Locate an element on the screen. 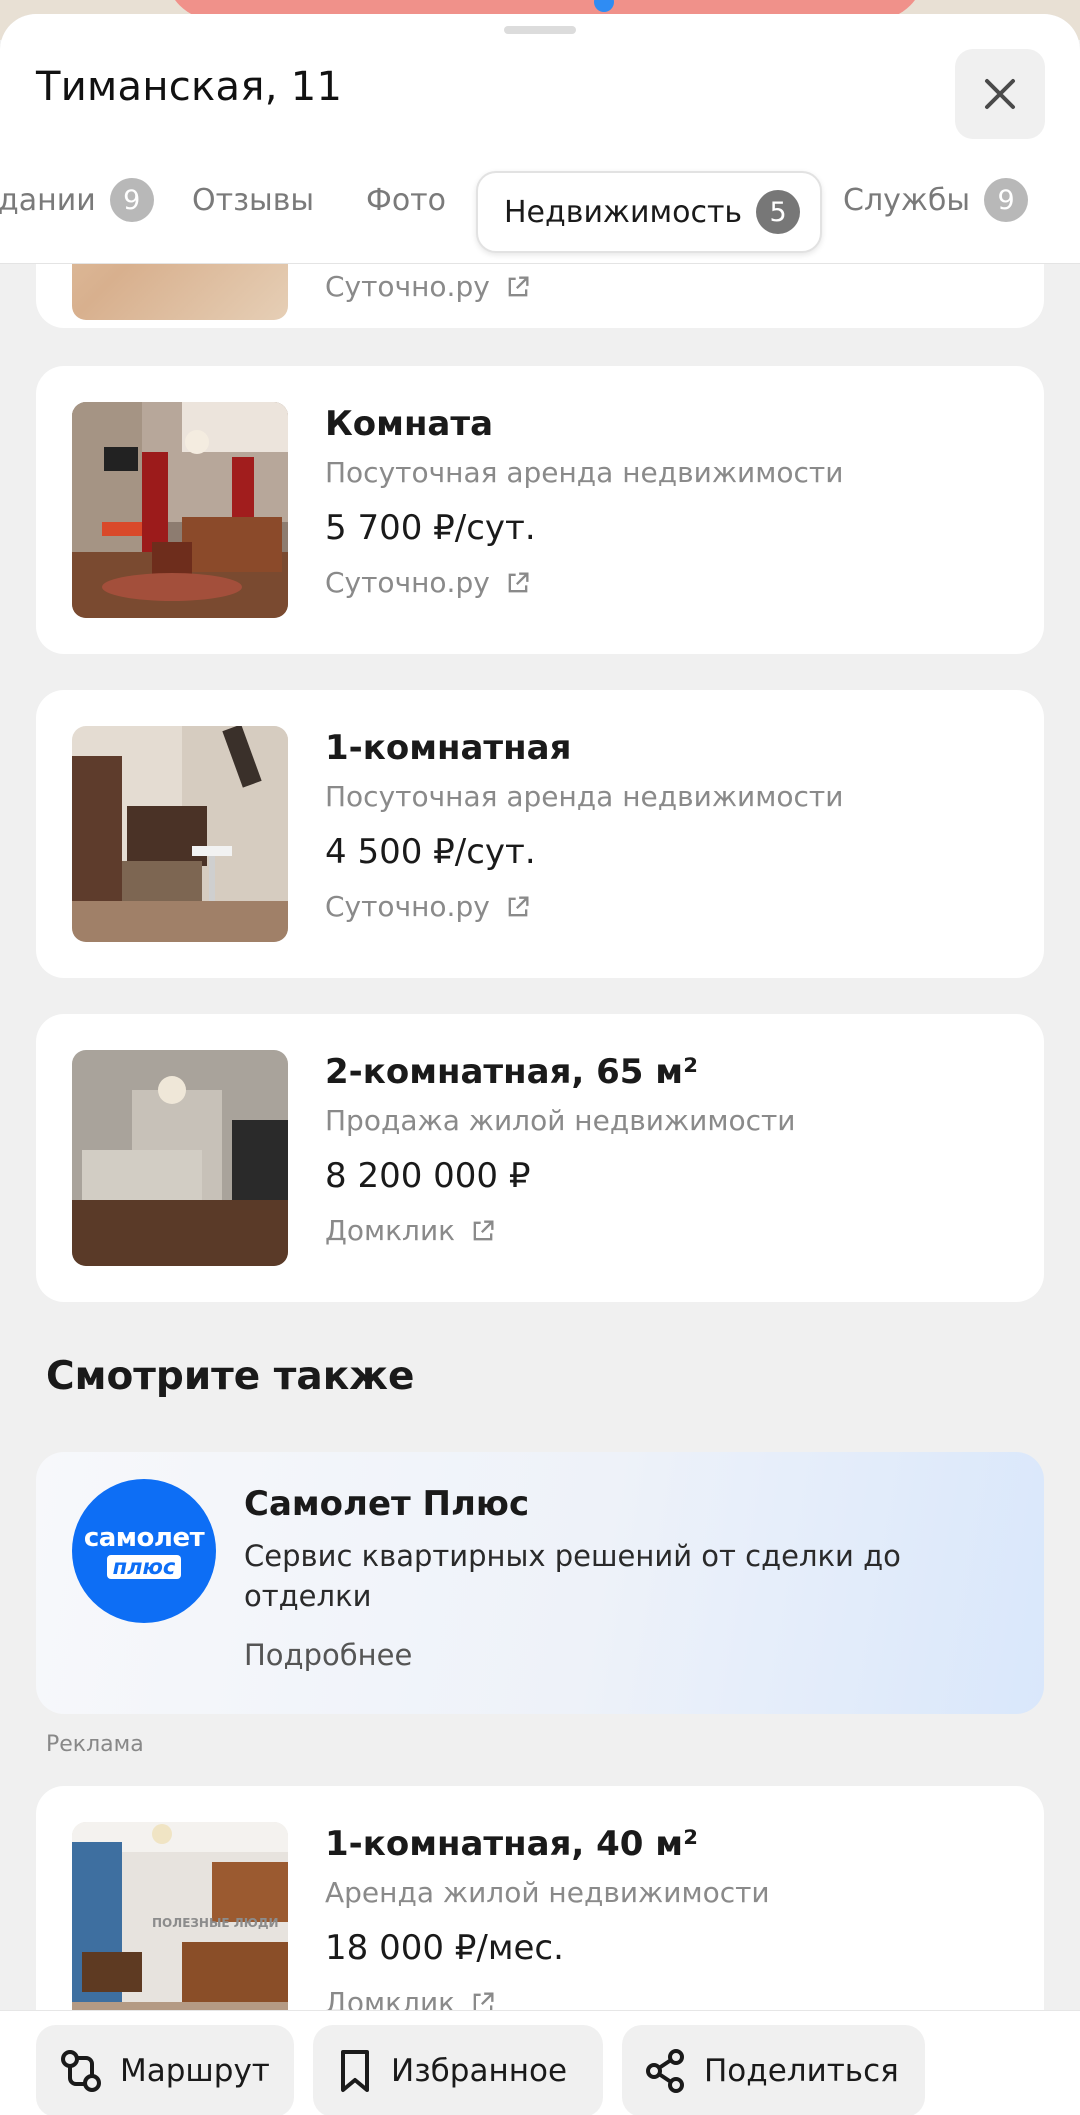 The height and width of the screenshot is (2115, 1080). tab-label: Отзывы is located at coordinates (253, 200).